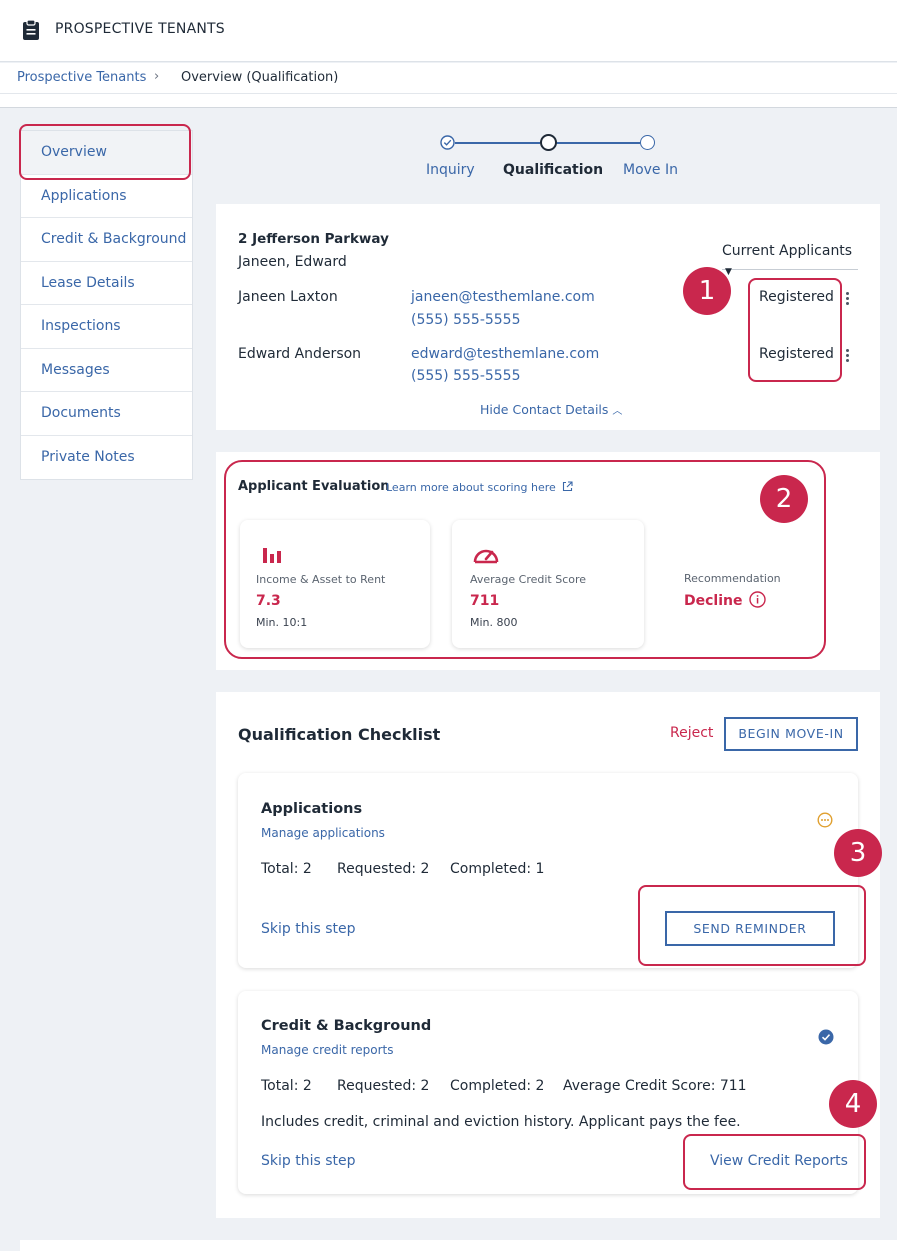  Describe the element at coordinates (458, 1245) in the screenshot. I see `footer-strip` at that location.